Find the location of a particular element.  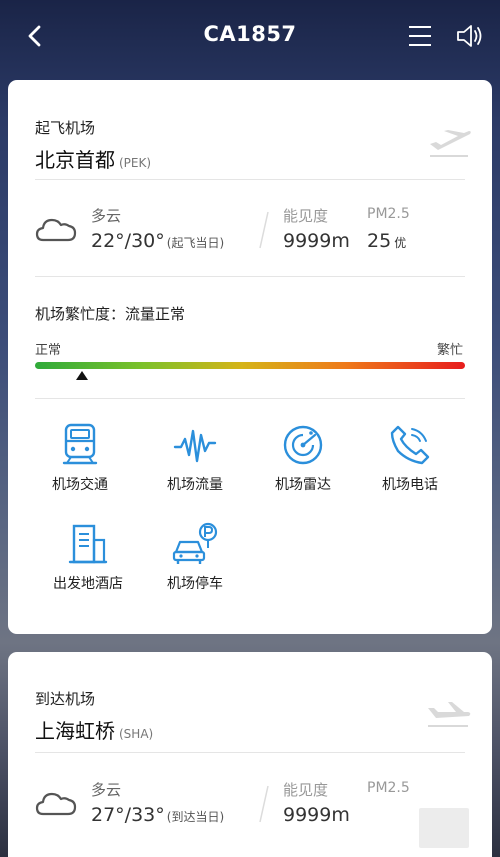

menu-icon is located at coordinates (420, 36).